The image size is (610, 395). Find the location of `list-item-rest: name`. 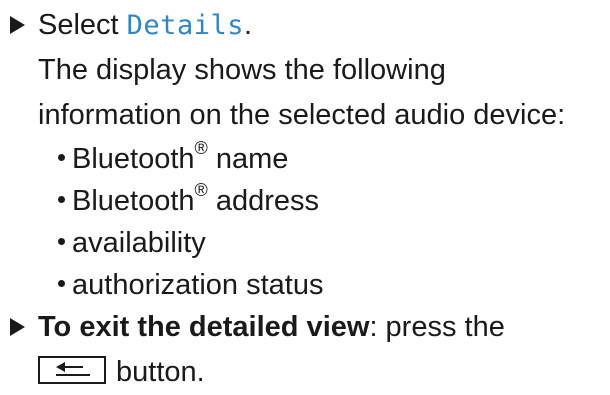

list-item-rest: name is located at coordinates (248, 159).